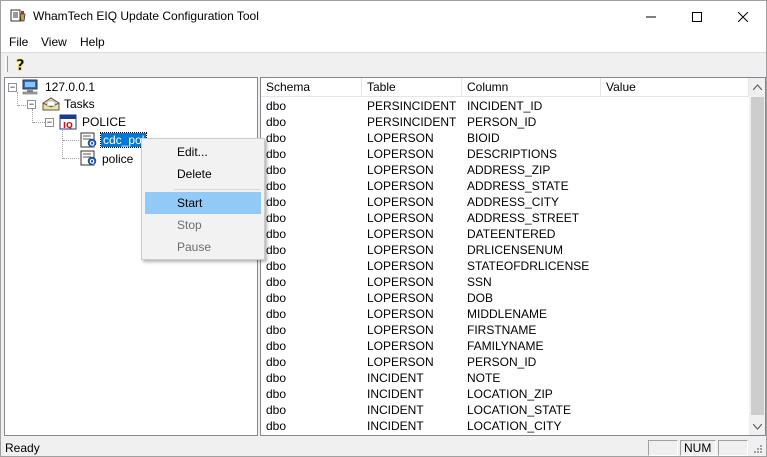  I want to click on tree-expander-tasks: −, so click(31, 104).